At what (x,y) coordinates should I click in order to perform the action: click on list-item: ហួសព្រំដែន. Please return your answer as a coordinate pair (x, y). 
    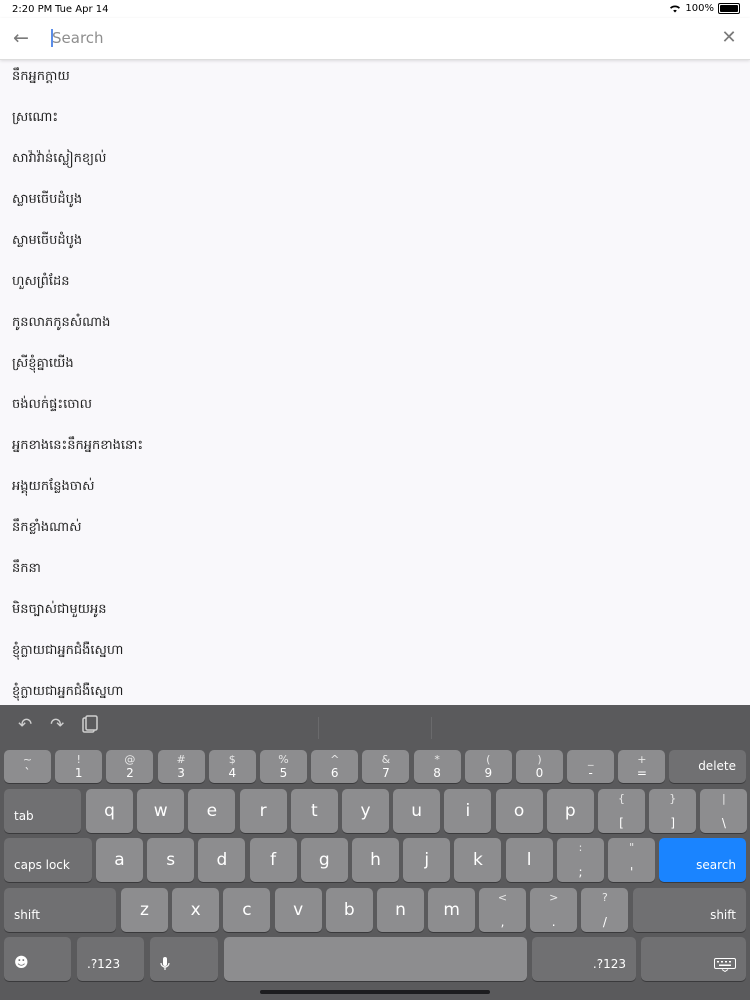
    Looking at the image, I should click on (375, 284).